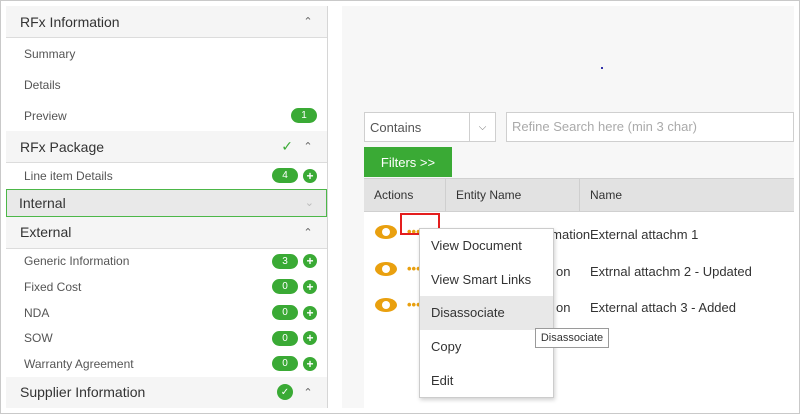  I want to click on section-title: Supplier Information, so click(83, 392).